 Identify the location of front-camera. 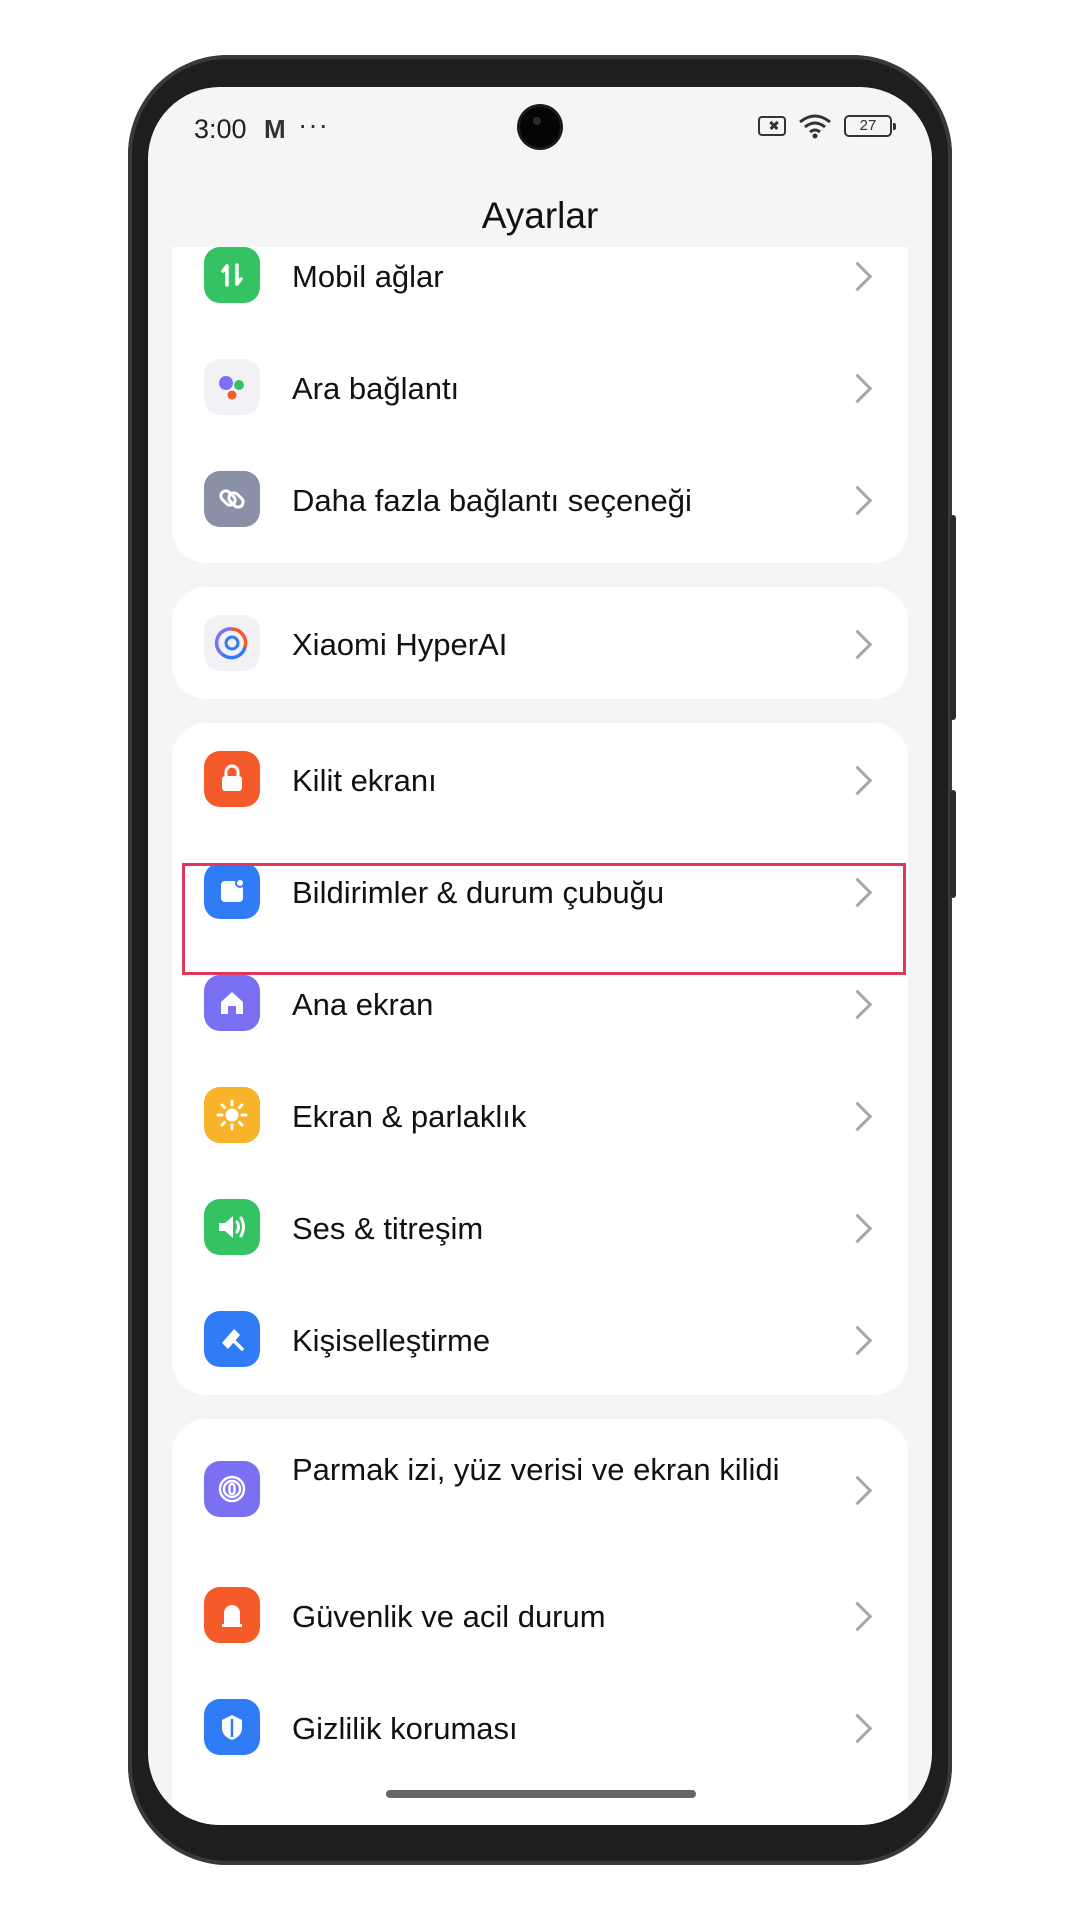
(540, 127).